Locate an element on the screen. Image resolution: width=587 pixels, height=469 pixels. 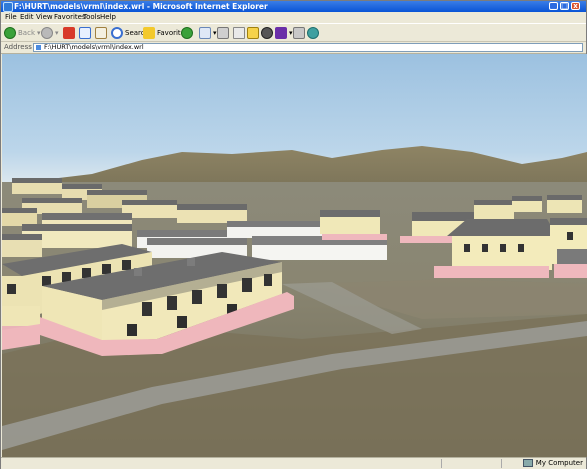
mail-button: ▾ is located at coordinates (208, 33).